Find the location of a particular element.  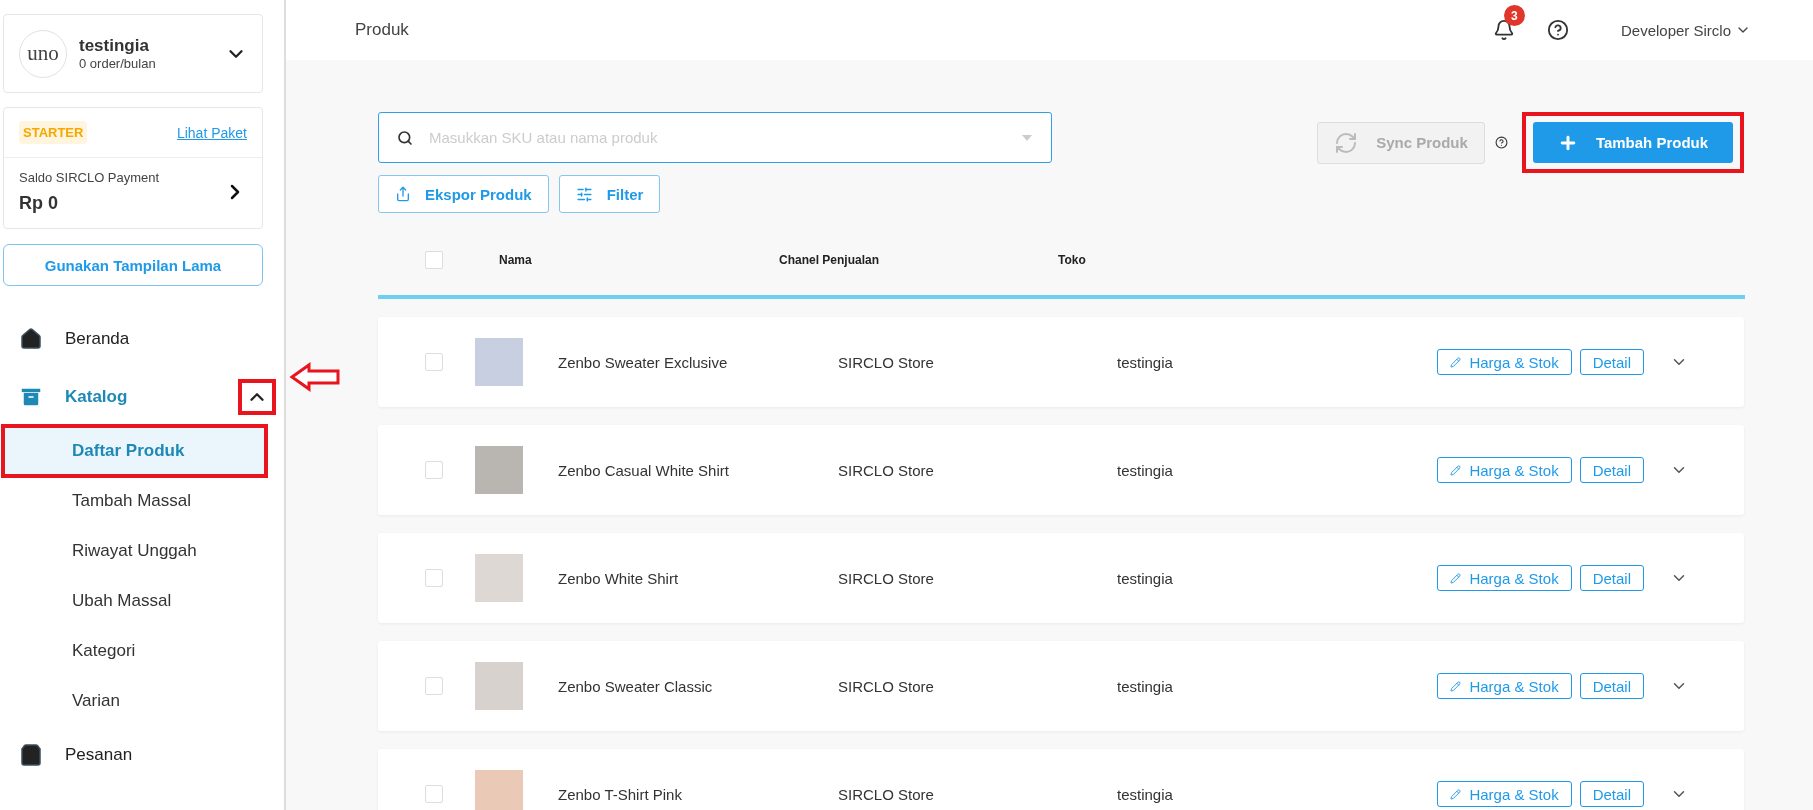

pointer-arrow-icon is located at coordinates (315, 377).